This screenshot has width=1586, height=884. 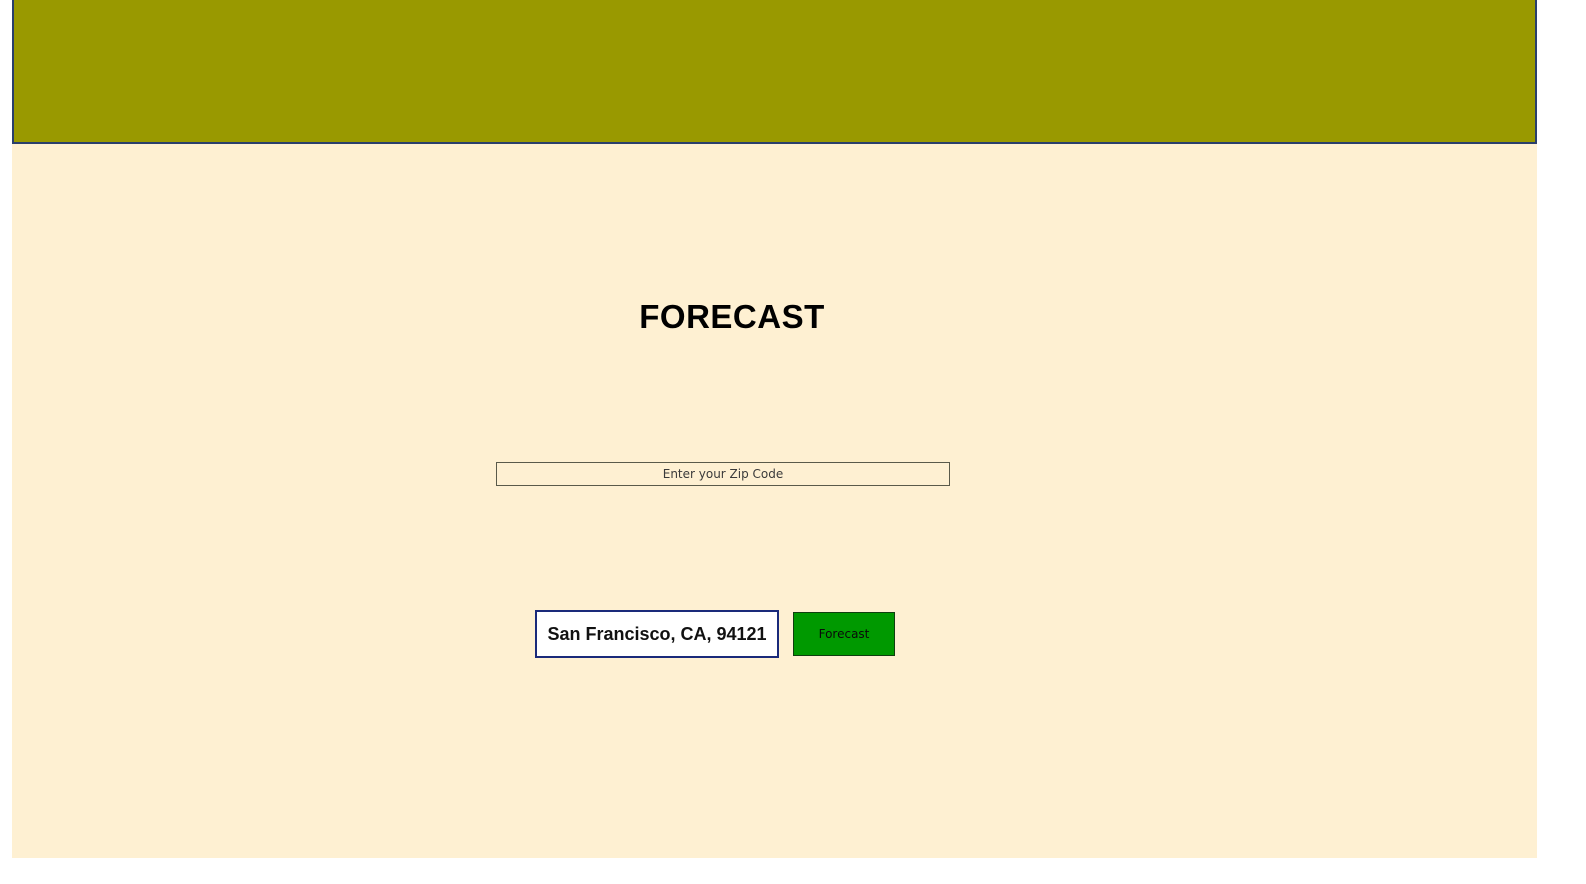 What do you see at coordinates (844, 634) in the screenshot?
I see `forecast-button: Forecast` at bounding box center [844, 634].